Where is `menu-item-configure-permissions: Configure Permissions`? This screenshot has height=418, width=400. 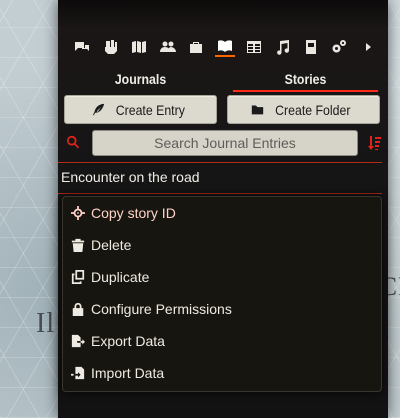
menu-item-configure-permissions: Configure Permissions is located at coordinates (222, 309).